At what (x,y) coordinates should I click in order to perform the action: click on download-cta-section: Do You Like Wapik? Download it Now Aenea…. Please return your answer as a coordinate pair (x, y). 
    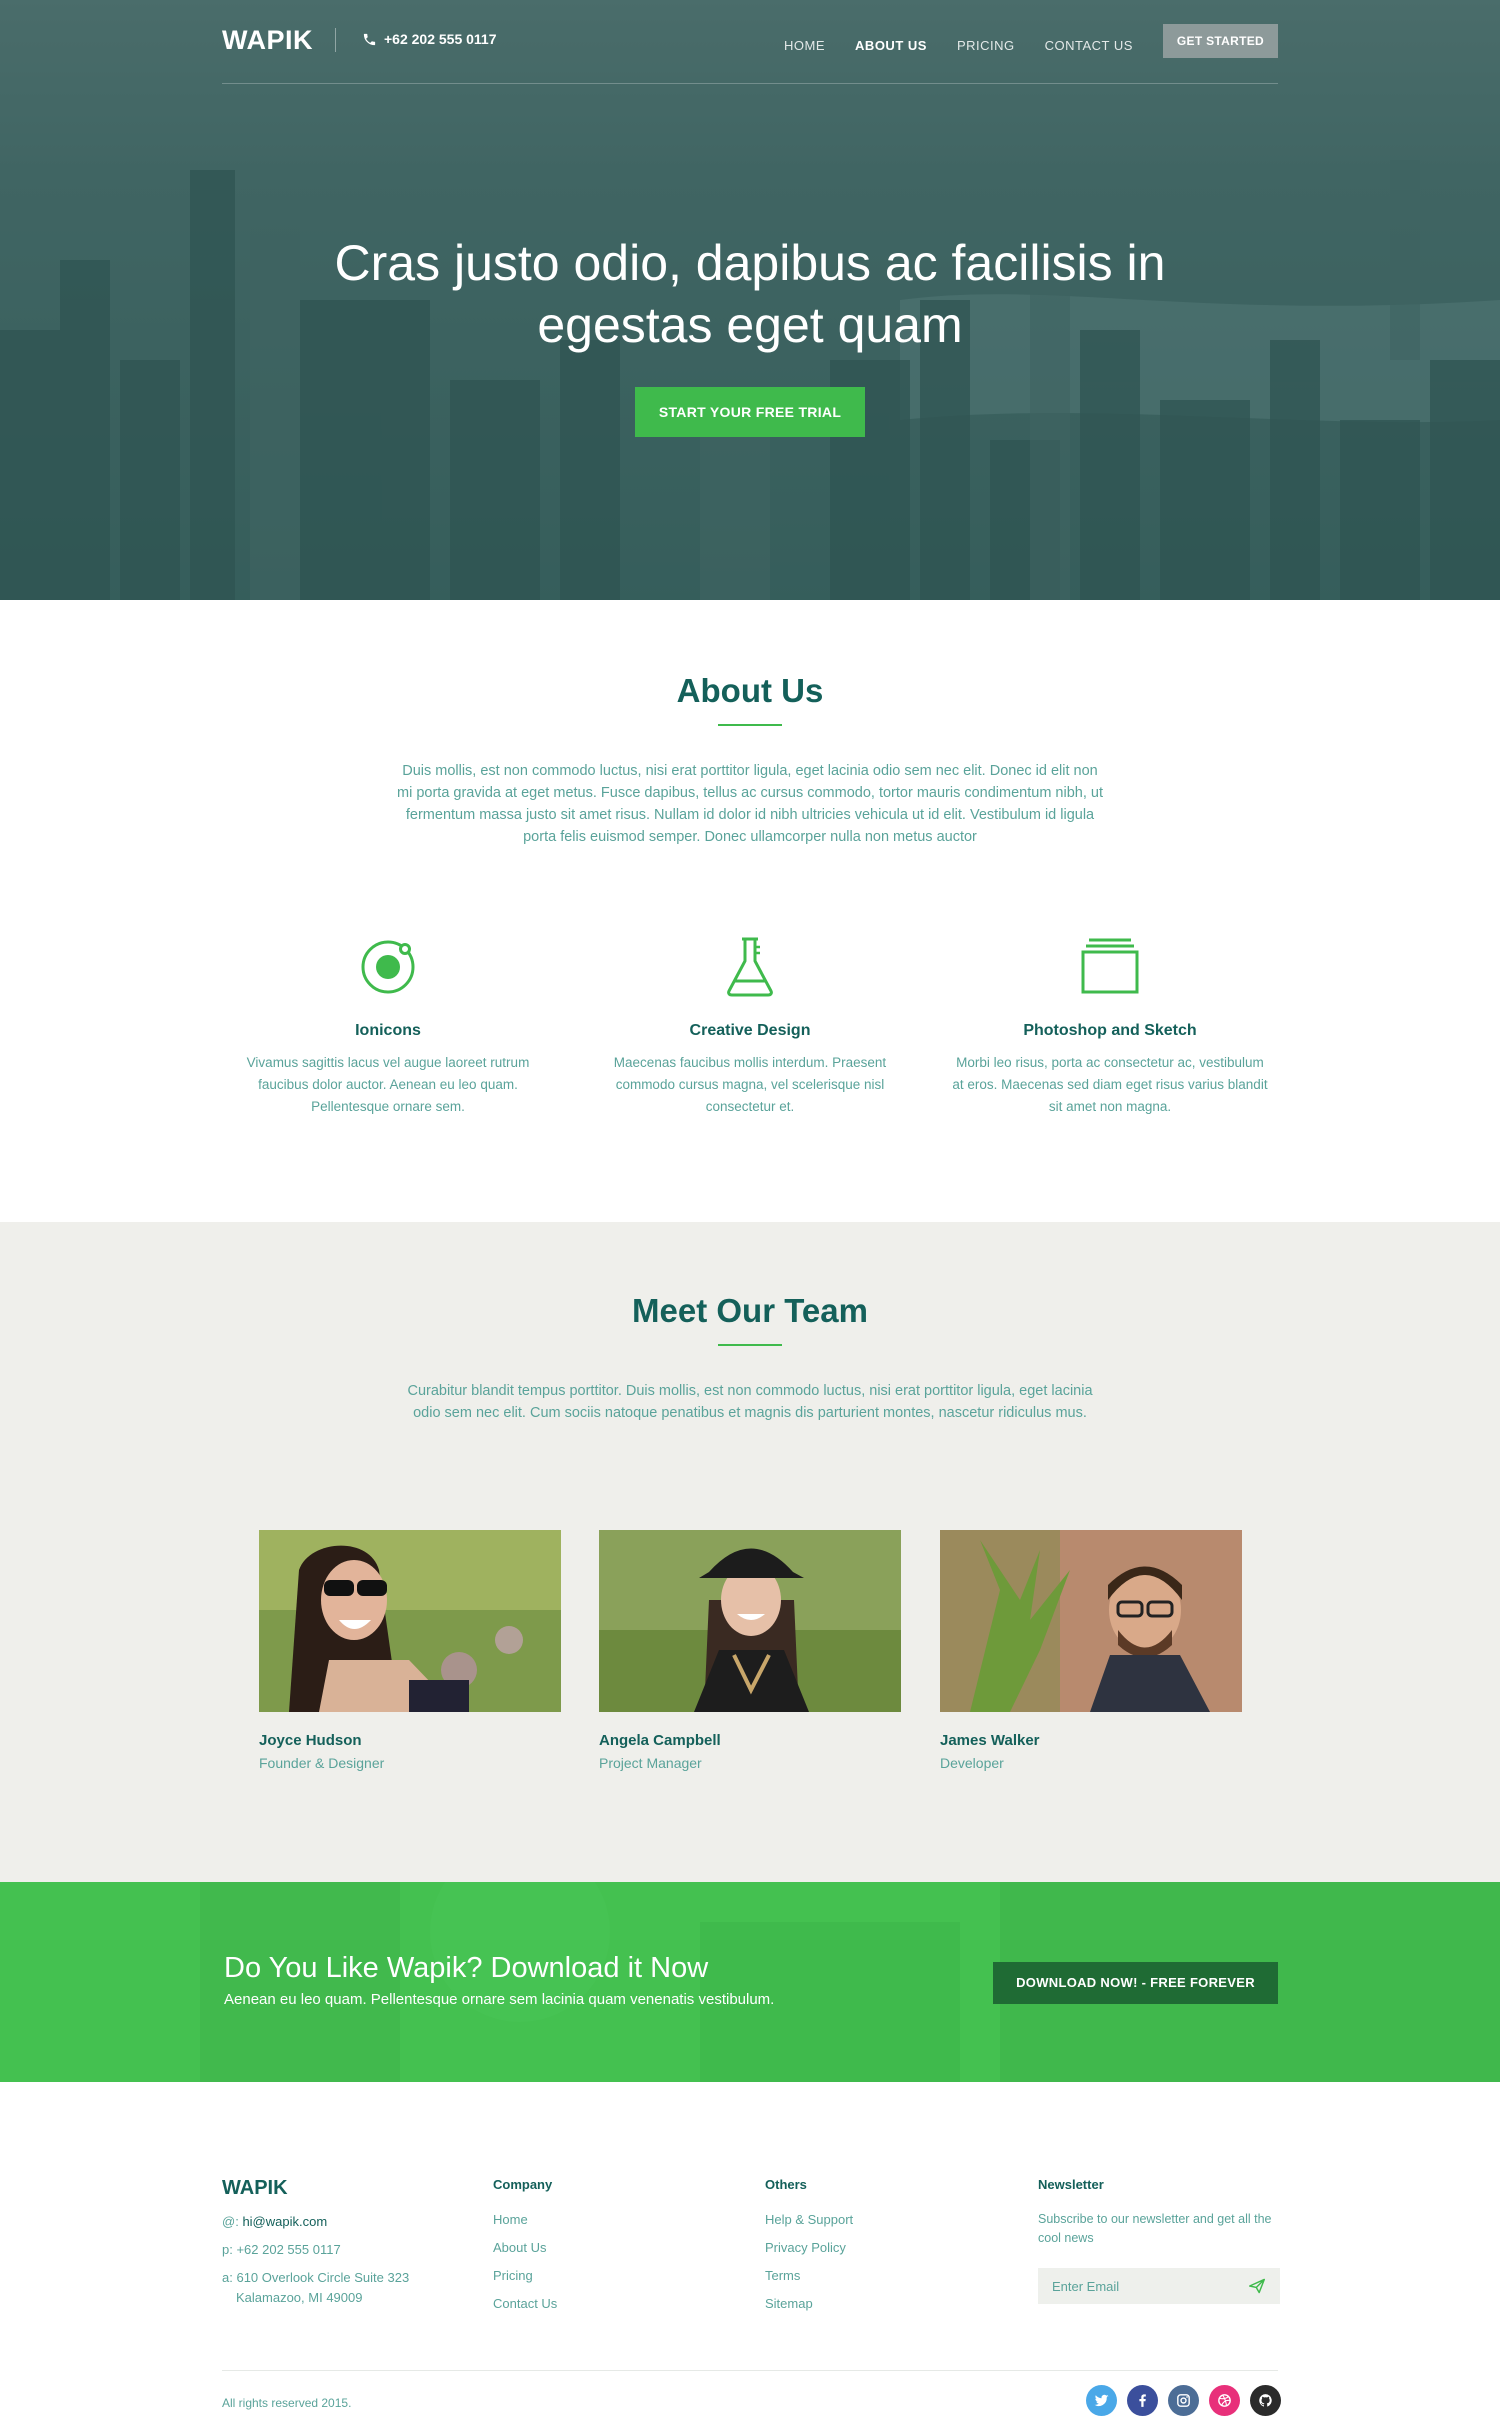
    Looking at the image, I should click on (750, 1982).